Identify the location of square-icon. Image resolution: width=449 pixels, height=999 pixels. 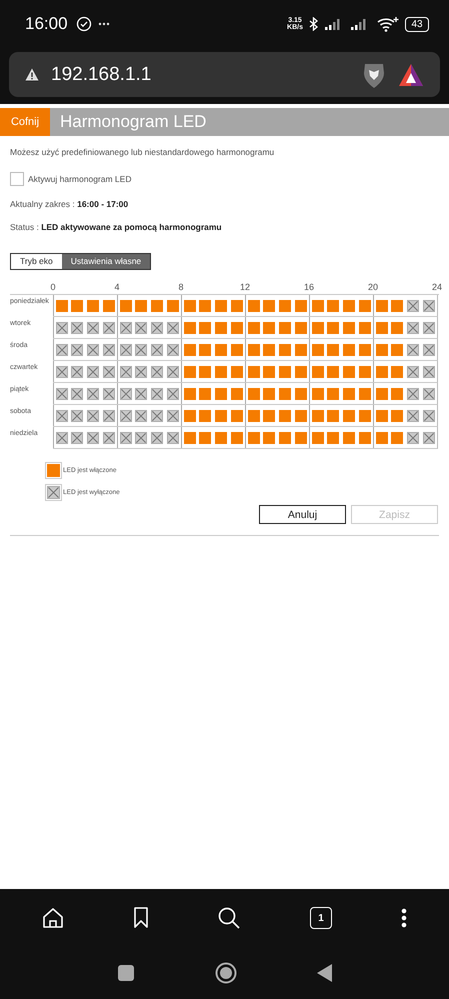
(125, 973).